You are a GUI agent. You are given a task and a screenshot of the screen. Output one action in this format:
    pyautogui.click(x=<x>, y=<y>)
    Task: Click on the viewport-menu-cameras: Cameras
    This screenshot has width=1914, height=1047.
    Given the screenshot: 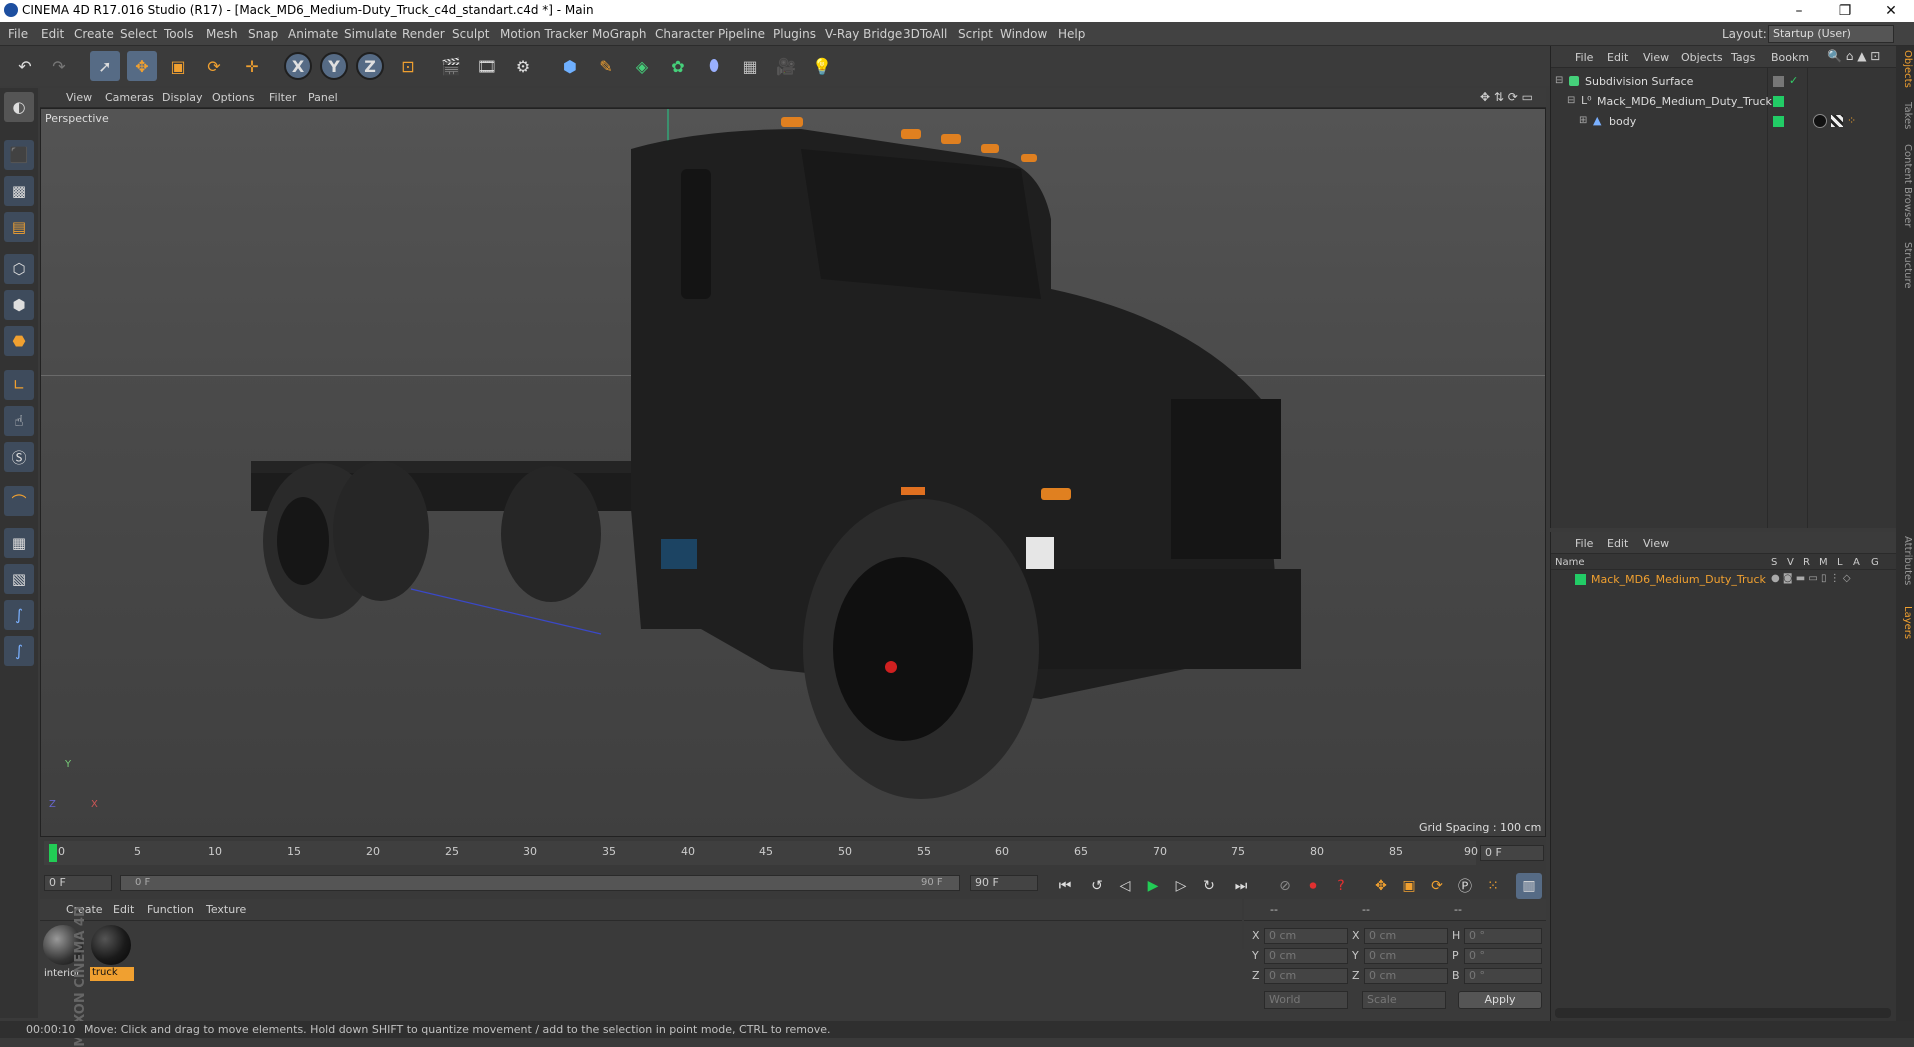 What is the action you would take?
    pyautogui.click(x=129, y=97)
    